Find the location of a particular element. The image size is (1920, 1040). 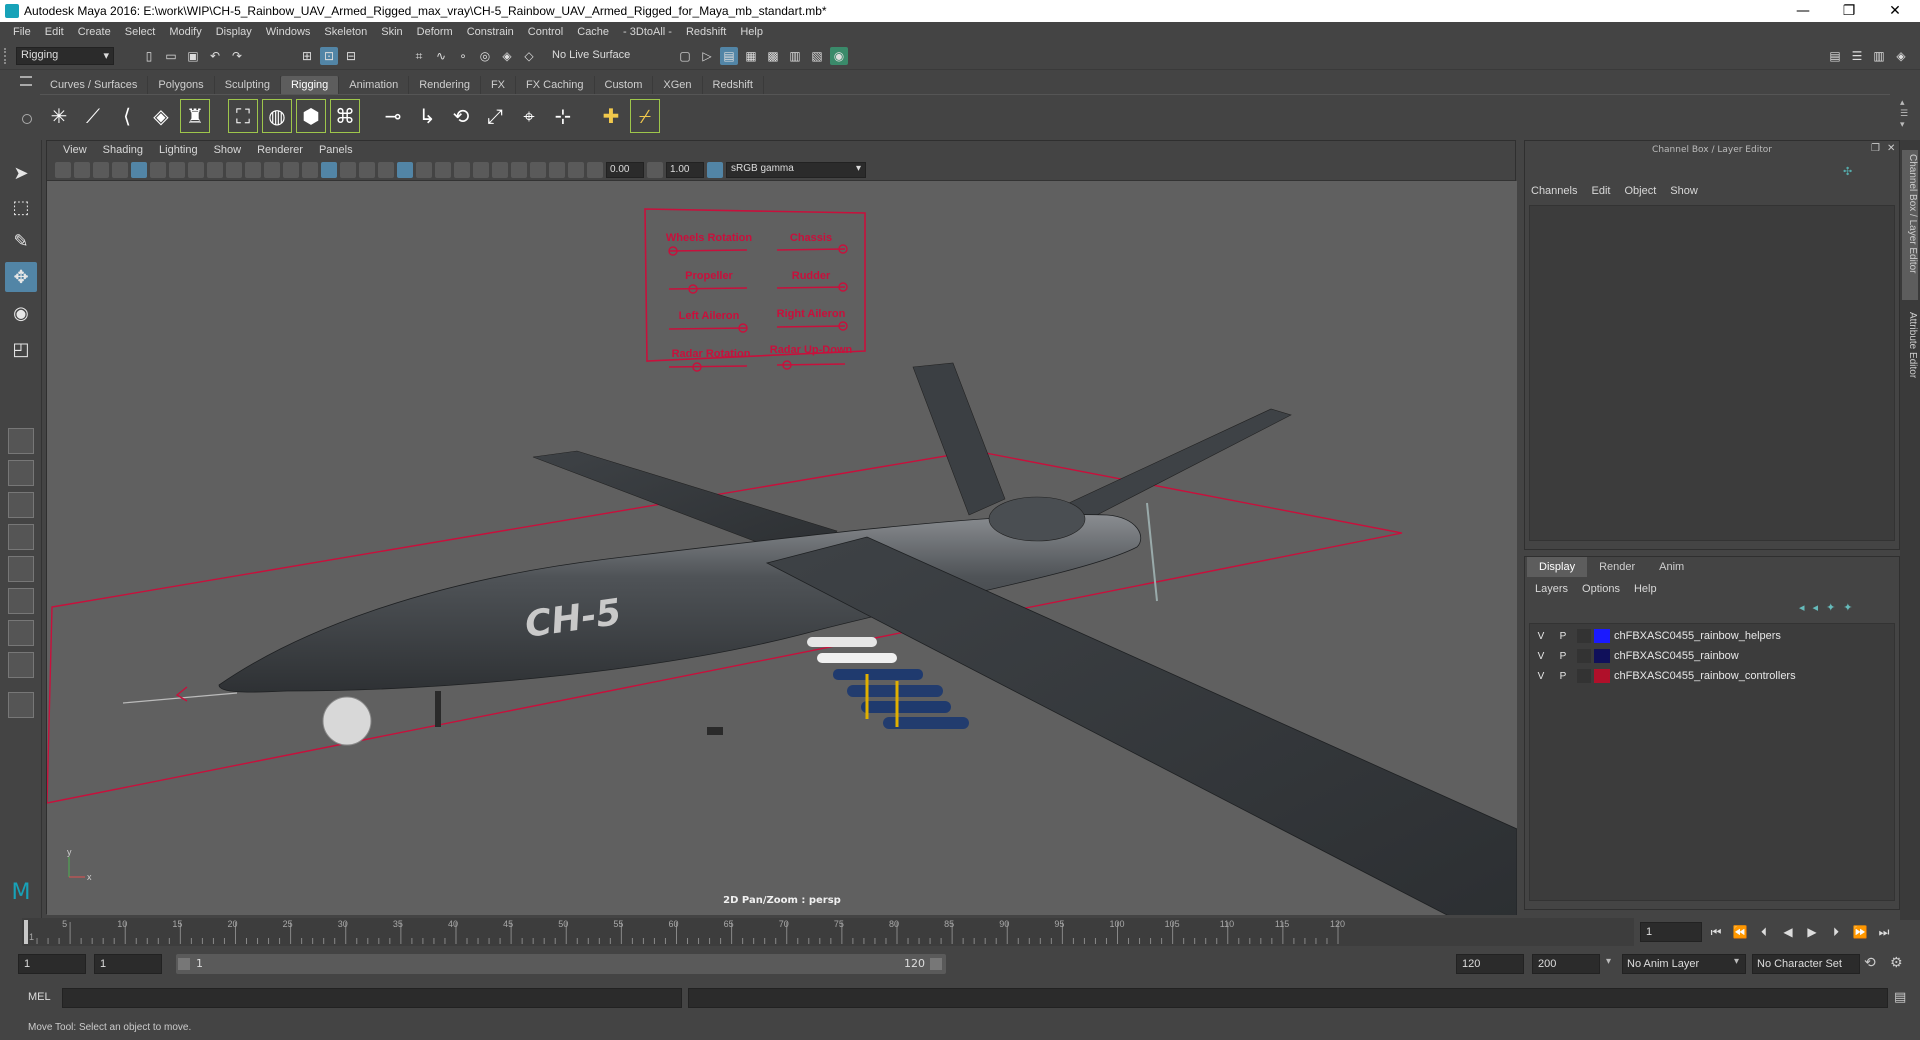

ik-spline-icon: ⟨ is located at coordinates (127, 116).